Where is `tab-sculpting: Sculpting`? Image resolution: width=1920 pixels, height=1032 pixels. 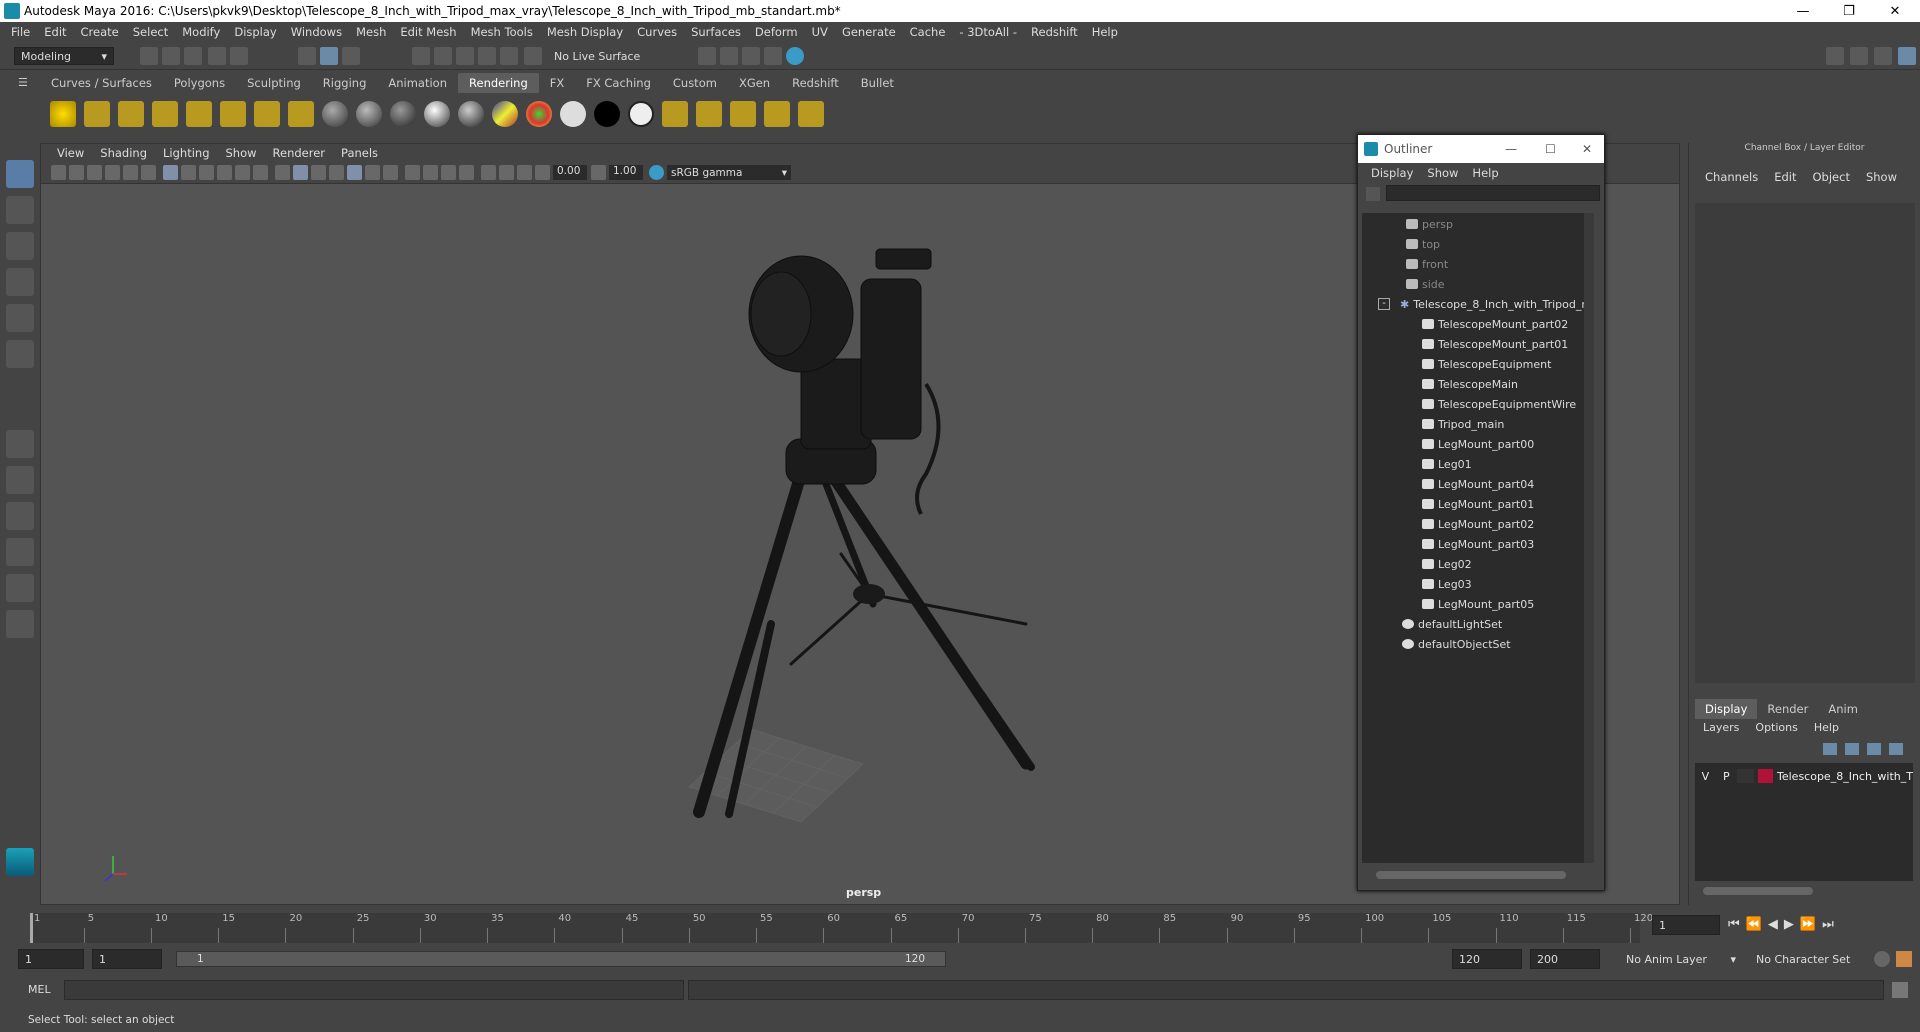 tab-sculpting: Sculpting is located at coordinates (274, 83).